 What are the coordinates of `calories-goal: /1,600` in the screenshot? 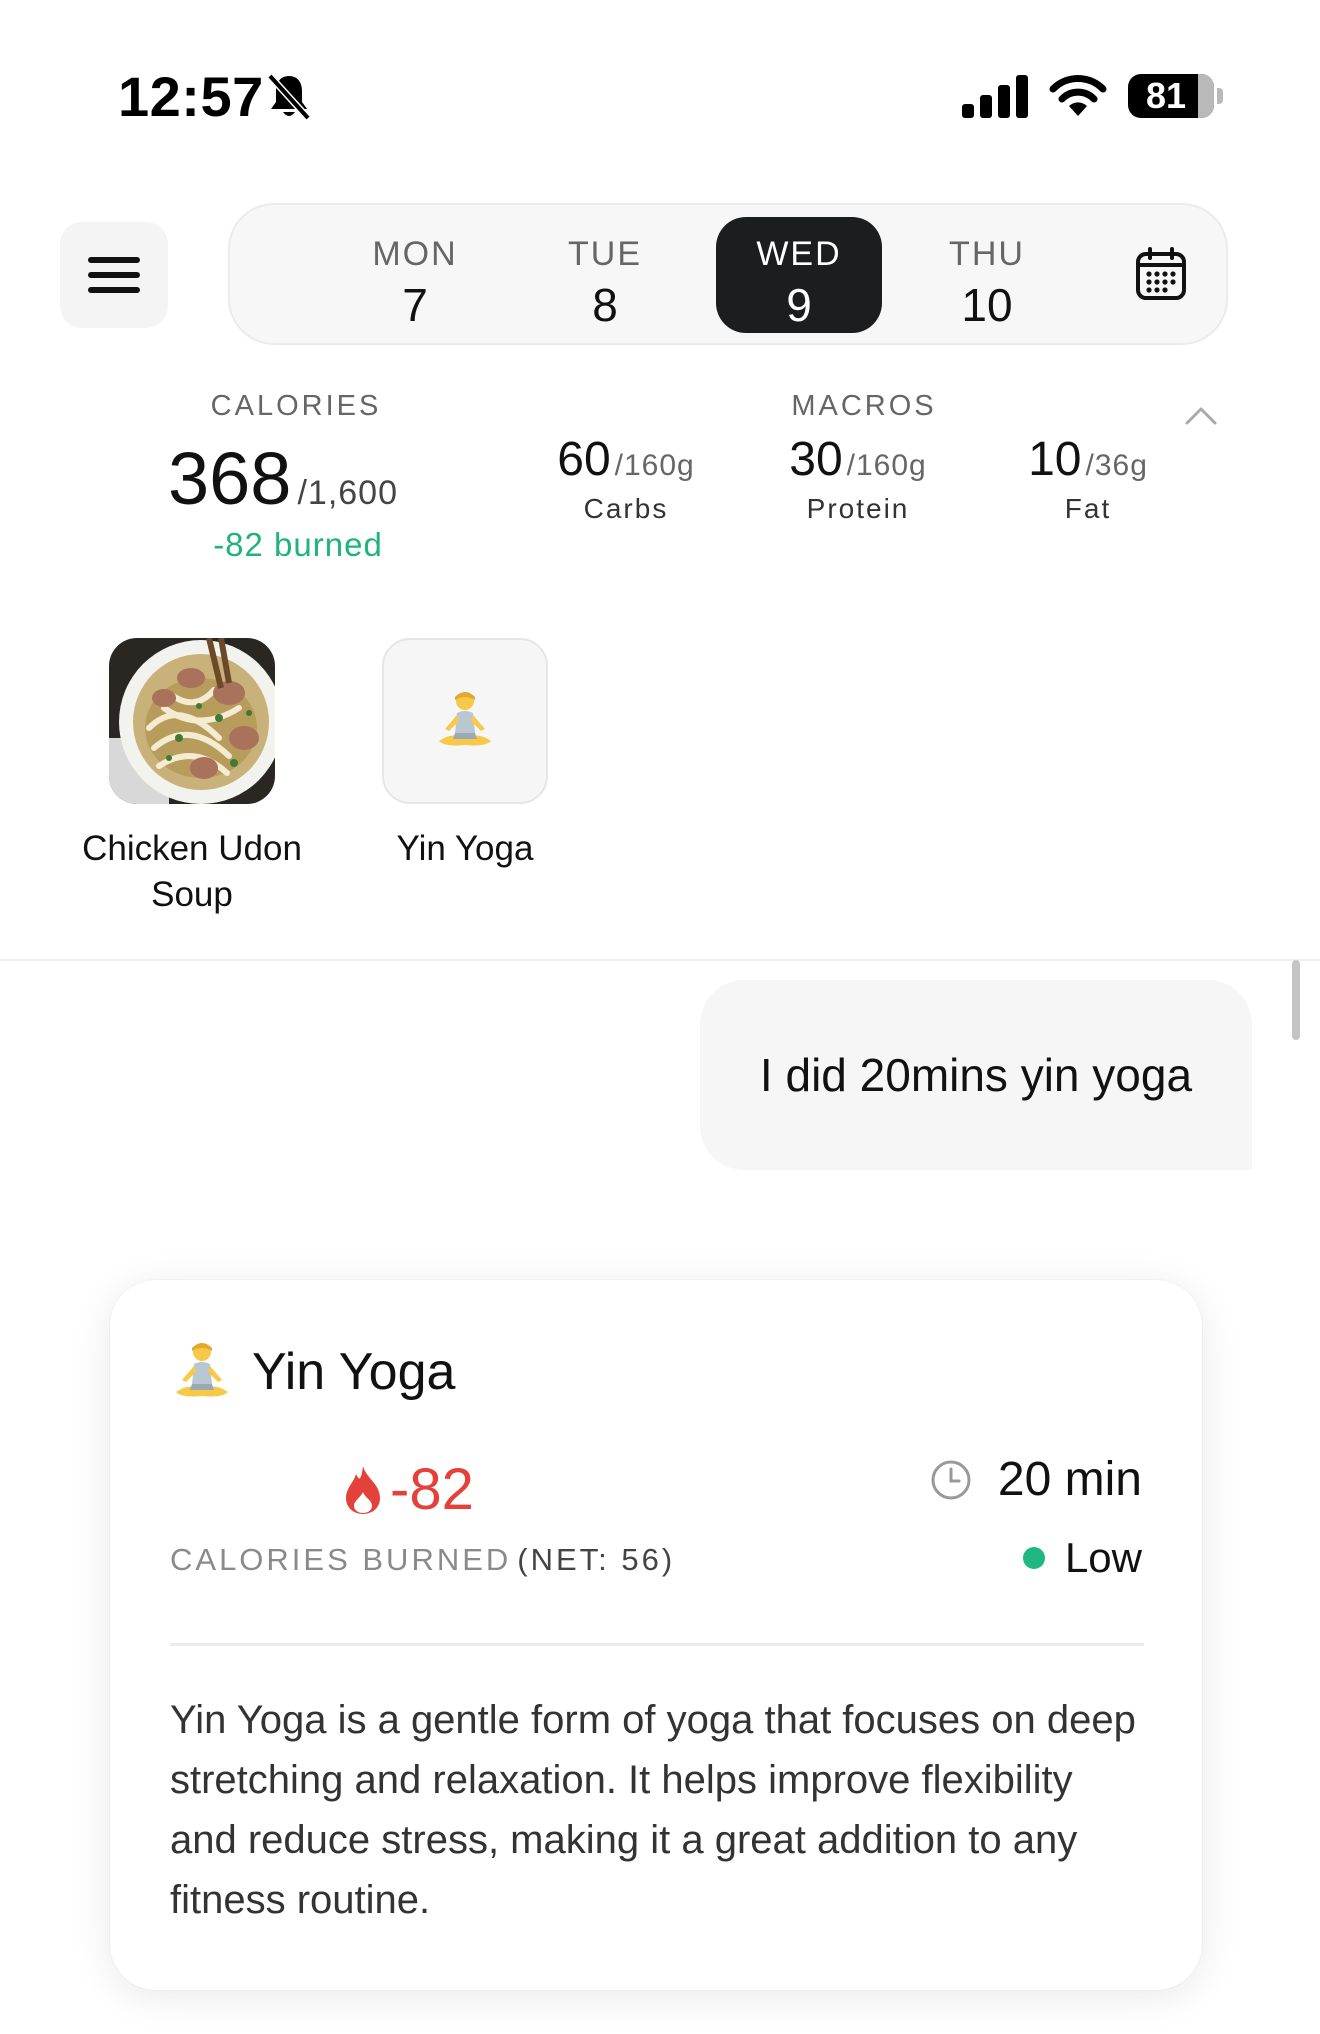 It's located at (347, 493).